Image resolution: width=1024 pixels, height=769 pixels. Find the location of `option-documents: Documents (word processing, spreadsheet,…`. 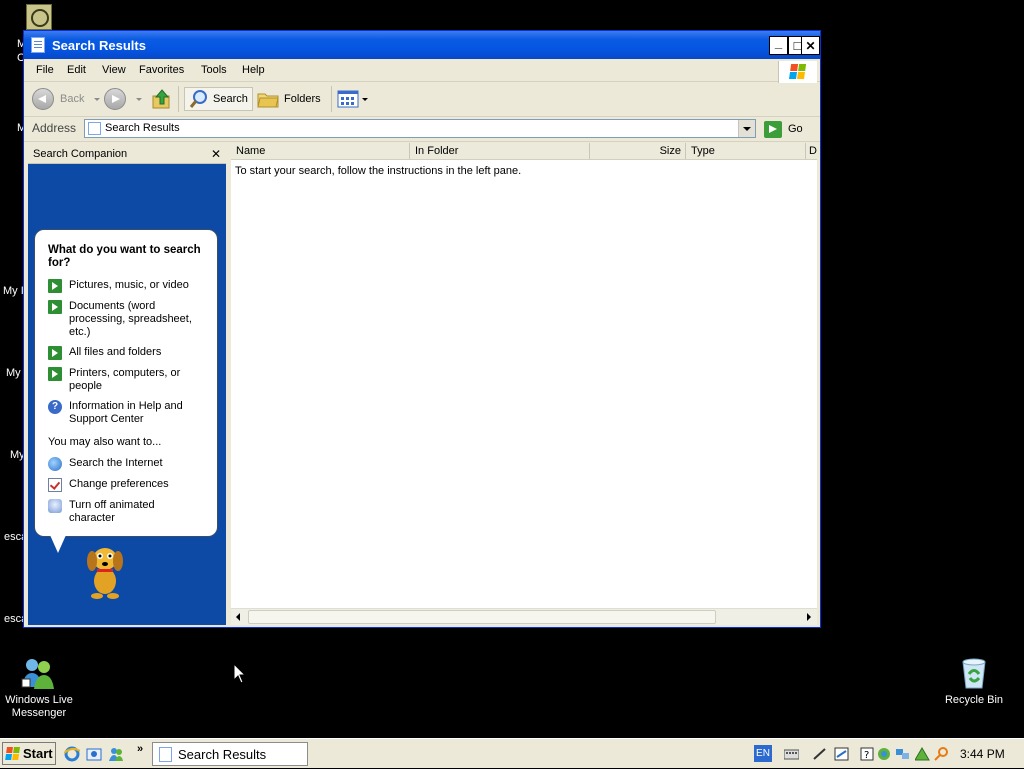

option-documents: Documents (word processing, spreadsheet,… is located at coordinates (130, 319).